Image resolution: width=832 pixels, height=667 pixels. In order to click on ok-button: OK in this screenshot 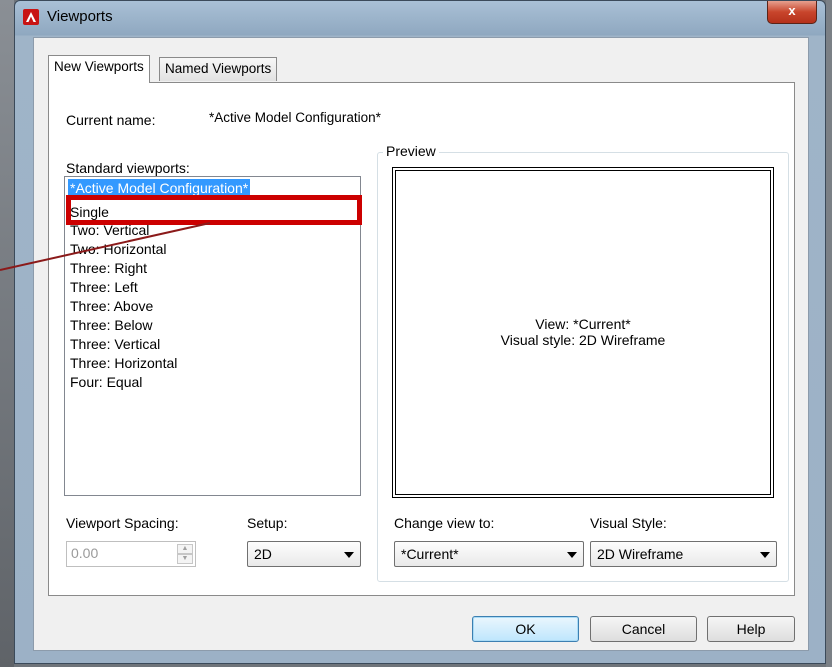, I will do `click(525, 629)`.